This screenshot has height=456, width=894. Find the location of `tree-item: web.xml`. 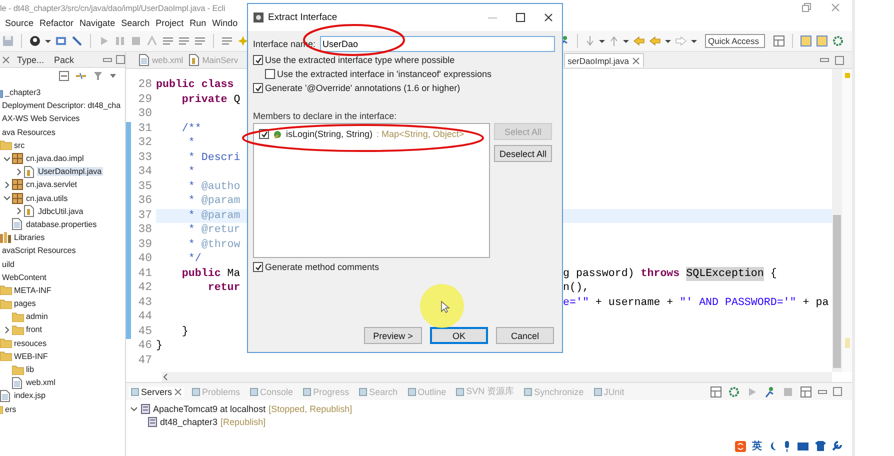

tree-item: web.xml is located at coordinates (40, 383).